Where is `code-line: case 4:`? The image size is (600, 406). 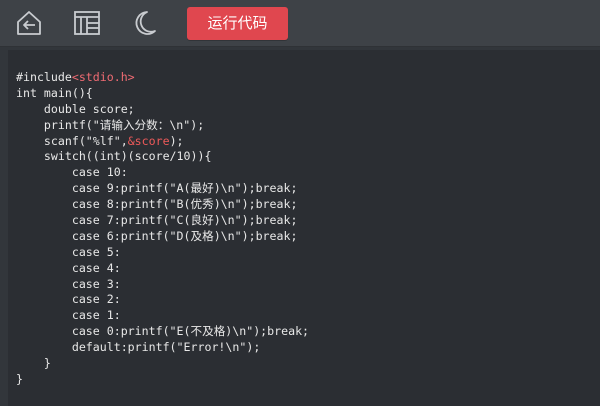 code-line: case 4: is located at coordinates (68, 267).